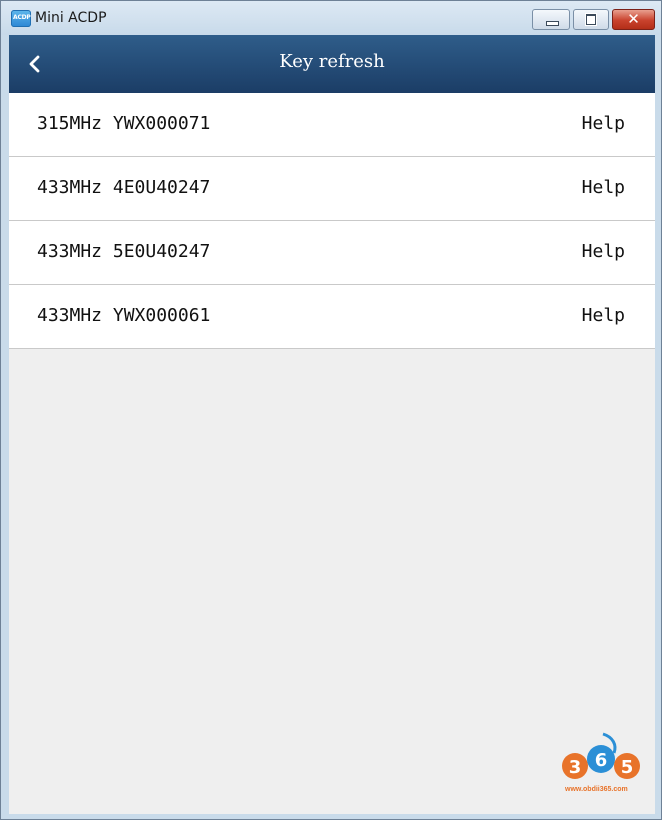 Image resolution: width=662 pixels, height=820 pixels. What do you see at coordinates (551, 19) in the screenshot?
I see `minimize-button` at bounding box center [551, 19].